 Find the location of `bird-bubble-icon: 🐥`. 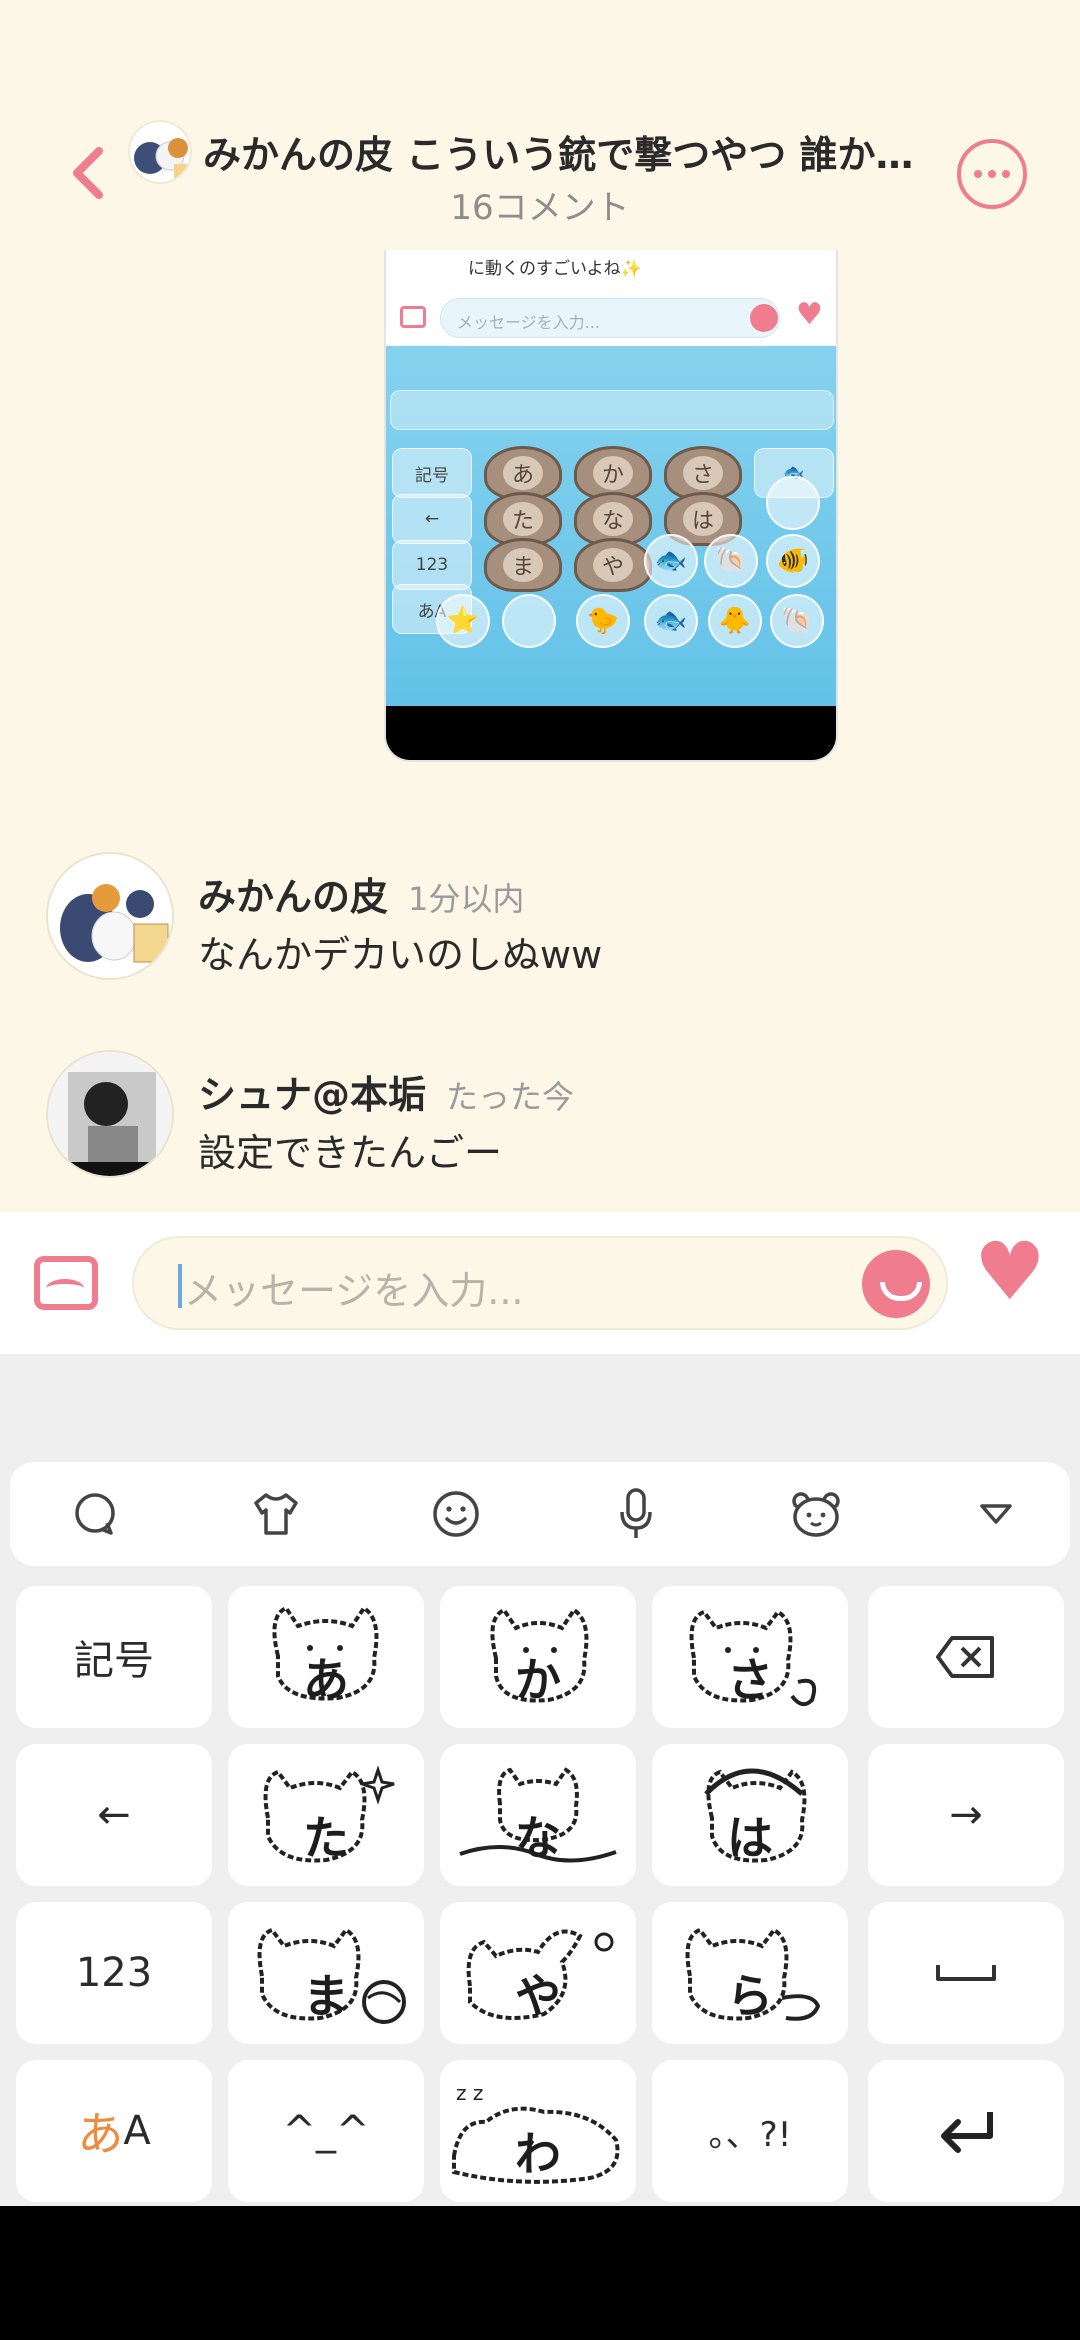

bird-bubble-icon: 🐥 is located at coordinates (735, 621).